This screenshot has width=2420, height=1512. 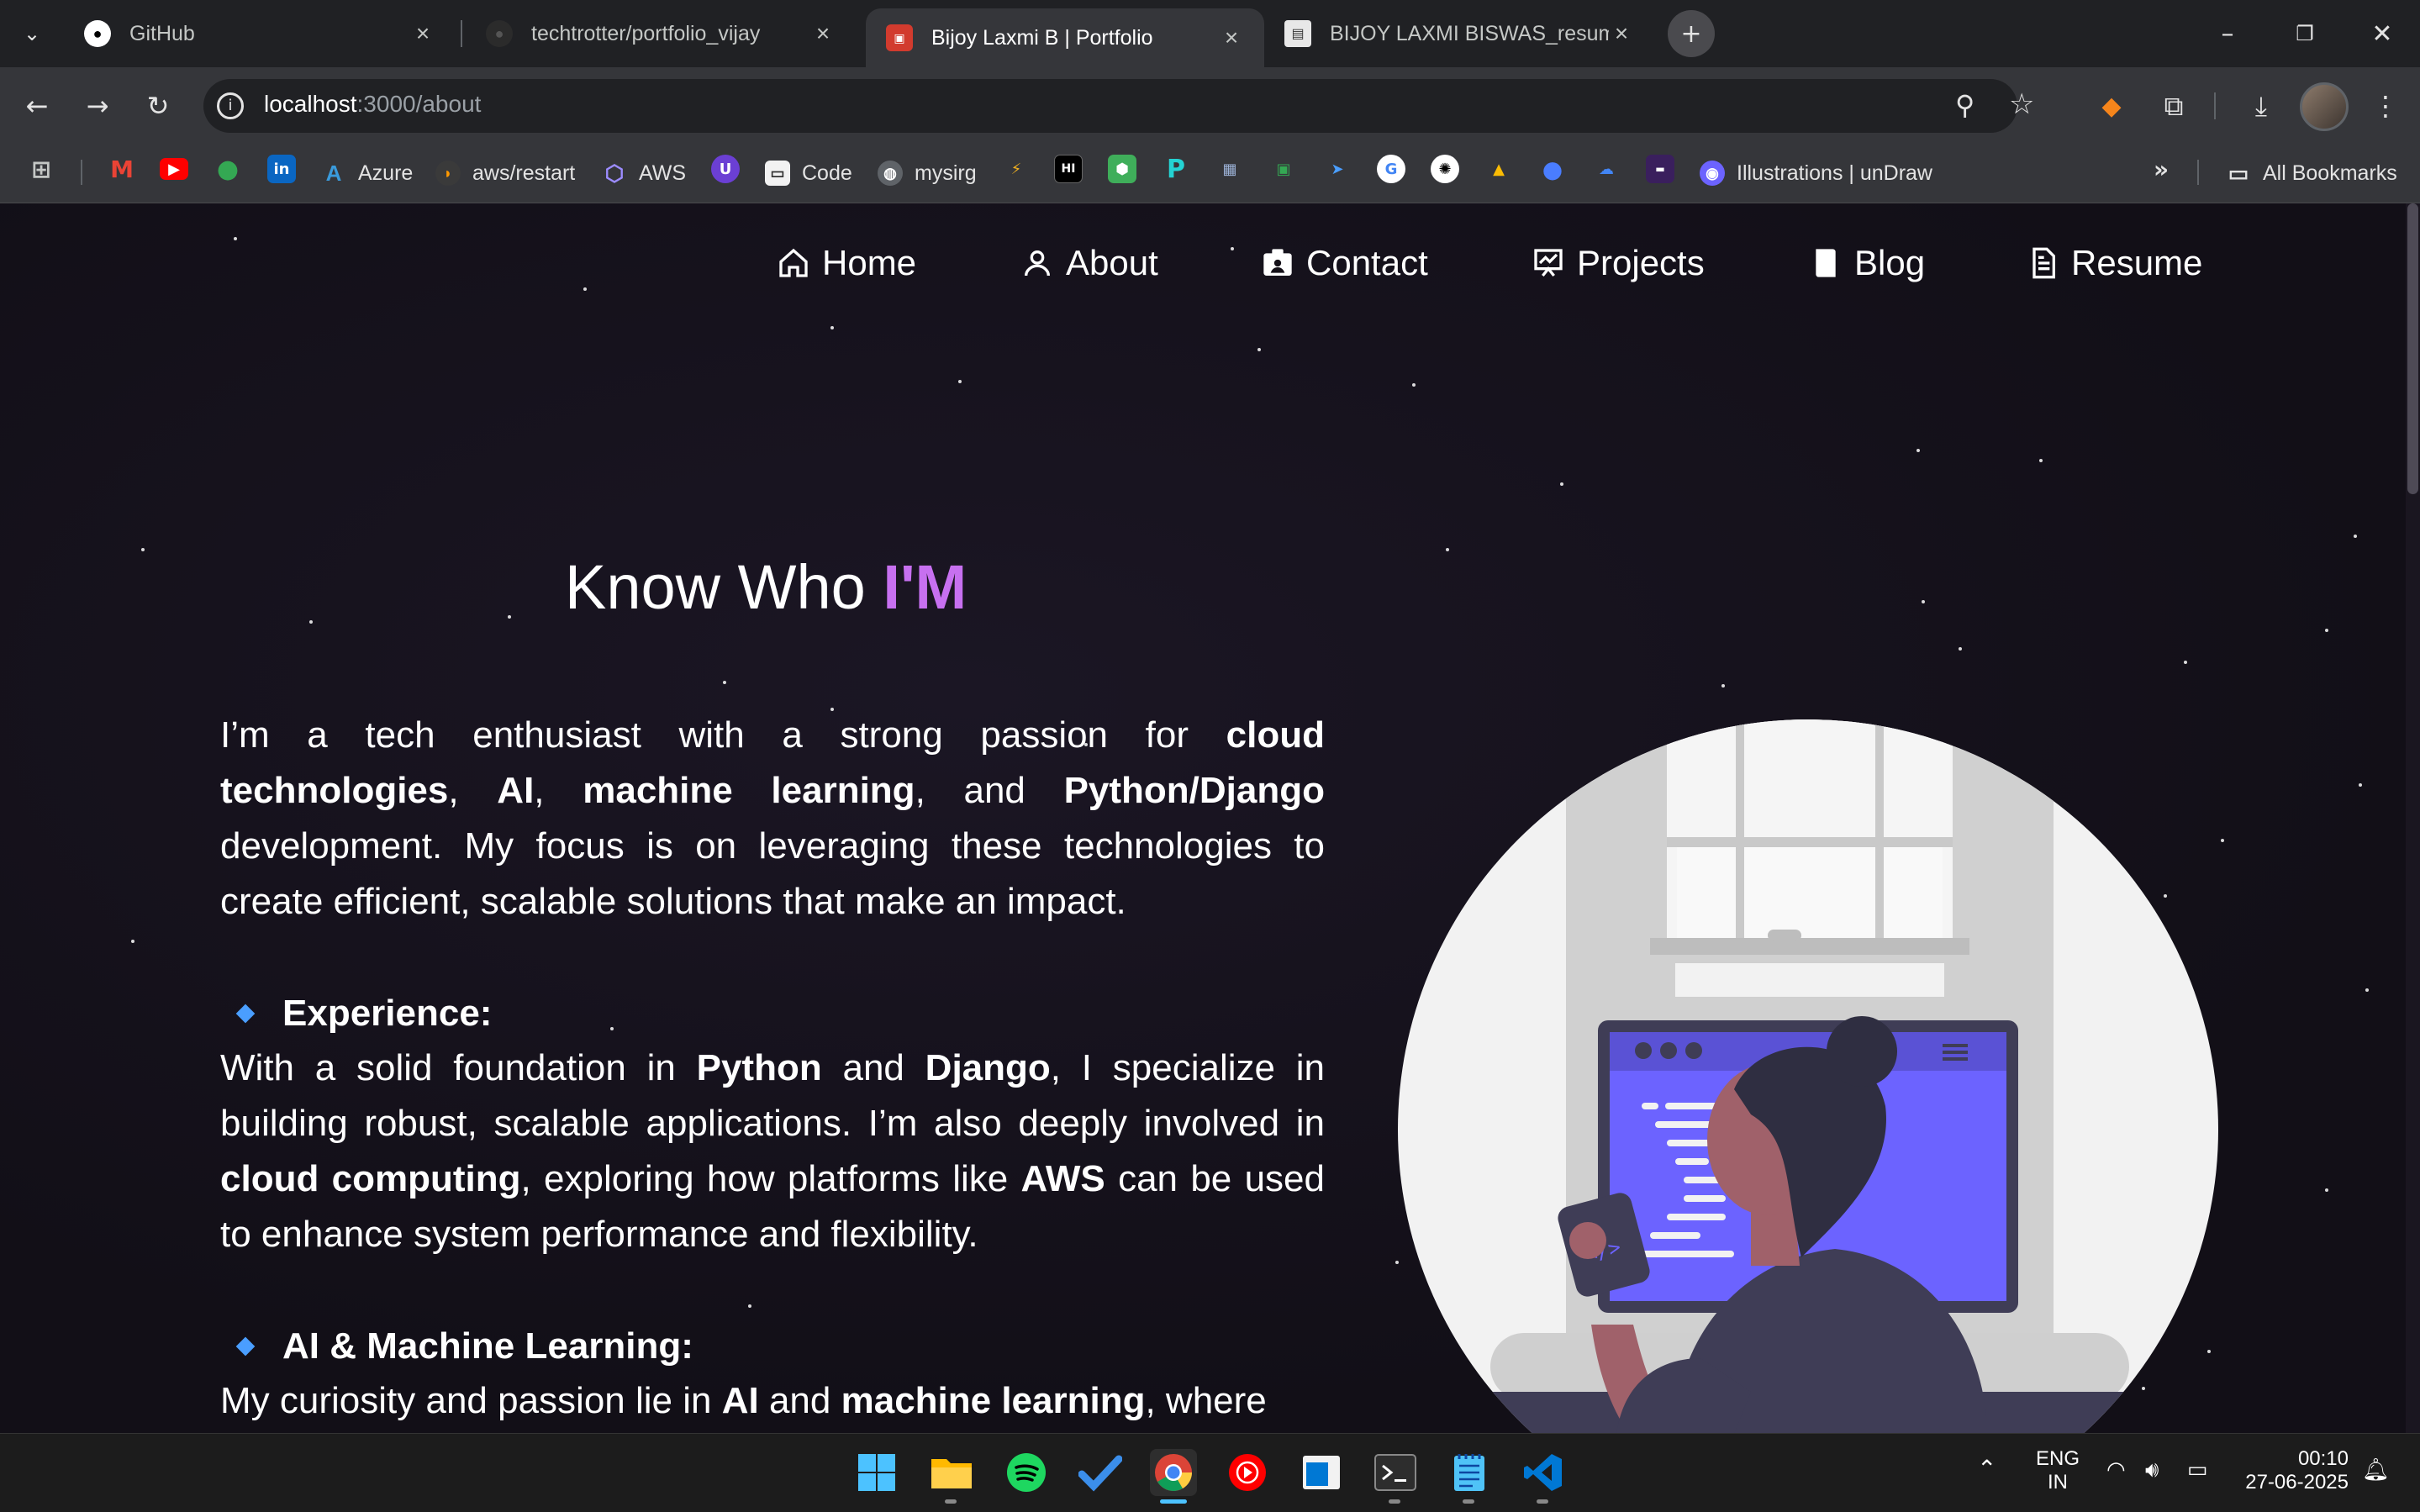 What do you see at coordinates (1498, 169) in the screenshot?
I see `drive-icon: ▲` at bounding box center [1498, 169].